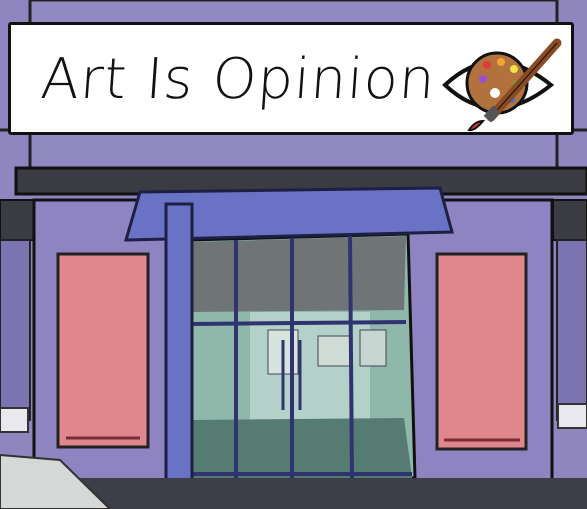  What do you see at coordinates (179, 355) in the screenshot?
I see `awning-post` at bounding box center [179, 355].